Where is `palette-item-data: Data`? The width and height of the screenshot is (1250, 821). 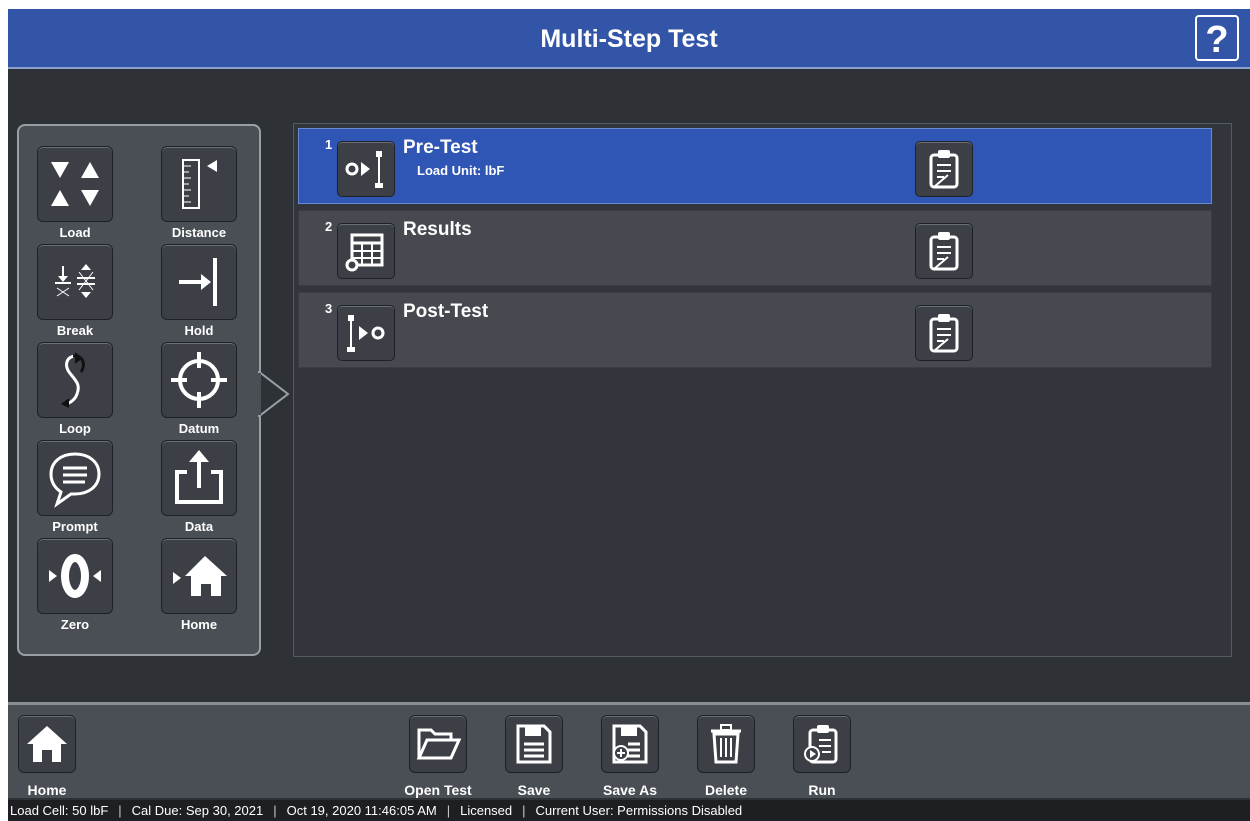 palette-item-data: Data is located at coordinates (199, 487).